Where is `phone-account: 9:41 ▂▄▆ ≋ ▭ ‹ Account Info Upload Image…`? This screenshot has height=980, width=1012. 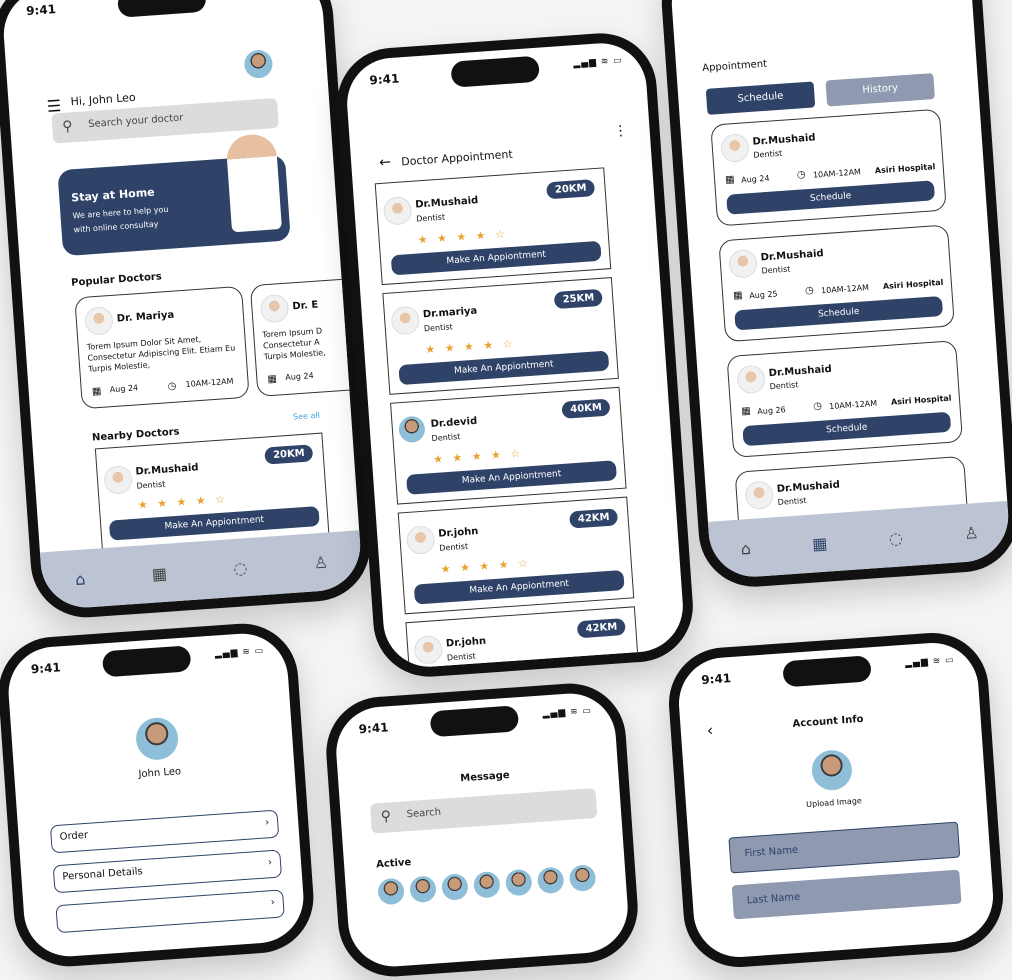 phone-account: 9:41 ▂▄▆ ≋ ▭ ‹ Account Info Upload Image… is located at coordinates (836, 800).